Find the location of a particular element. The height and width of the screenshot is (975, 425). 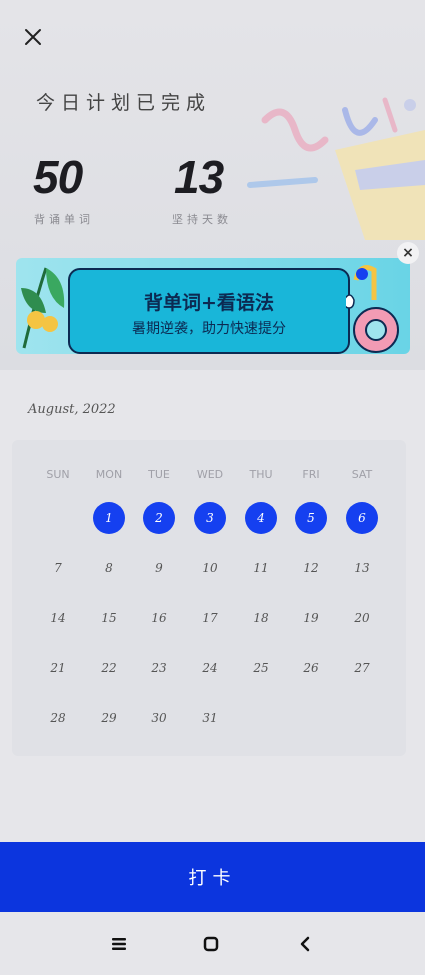

back-button is located at coordinates (305, 944).